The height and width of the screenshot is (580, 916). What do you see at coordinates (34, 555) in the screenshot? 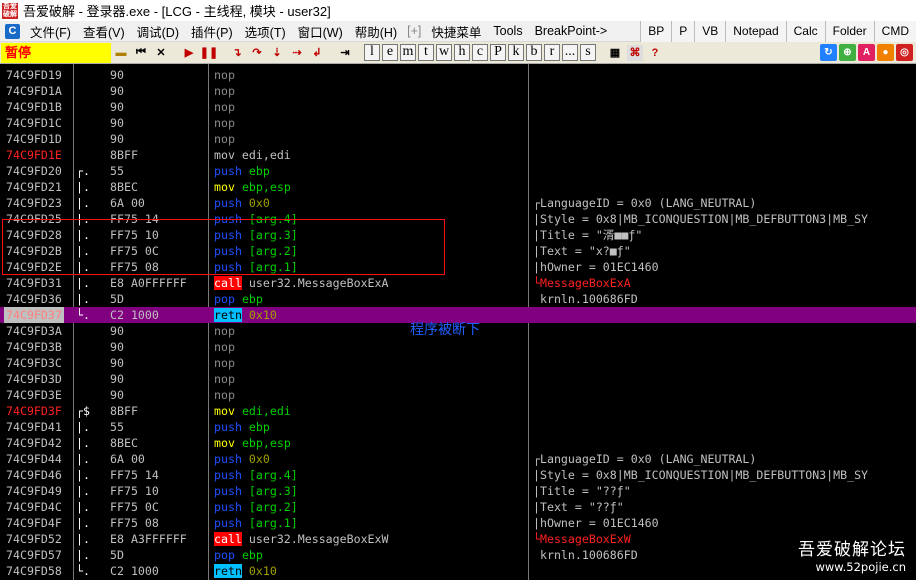
I see `address: 74C9FD57` at bounding box center [34, 555].